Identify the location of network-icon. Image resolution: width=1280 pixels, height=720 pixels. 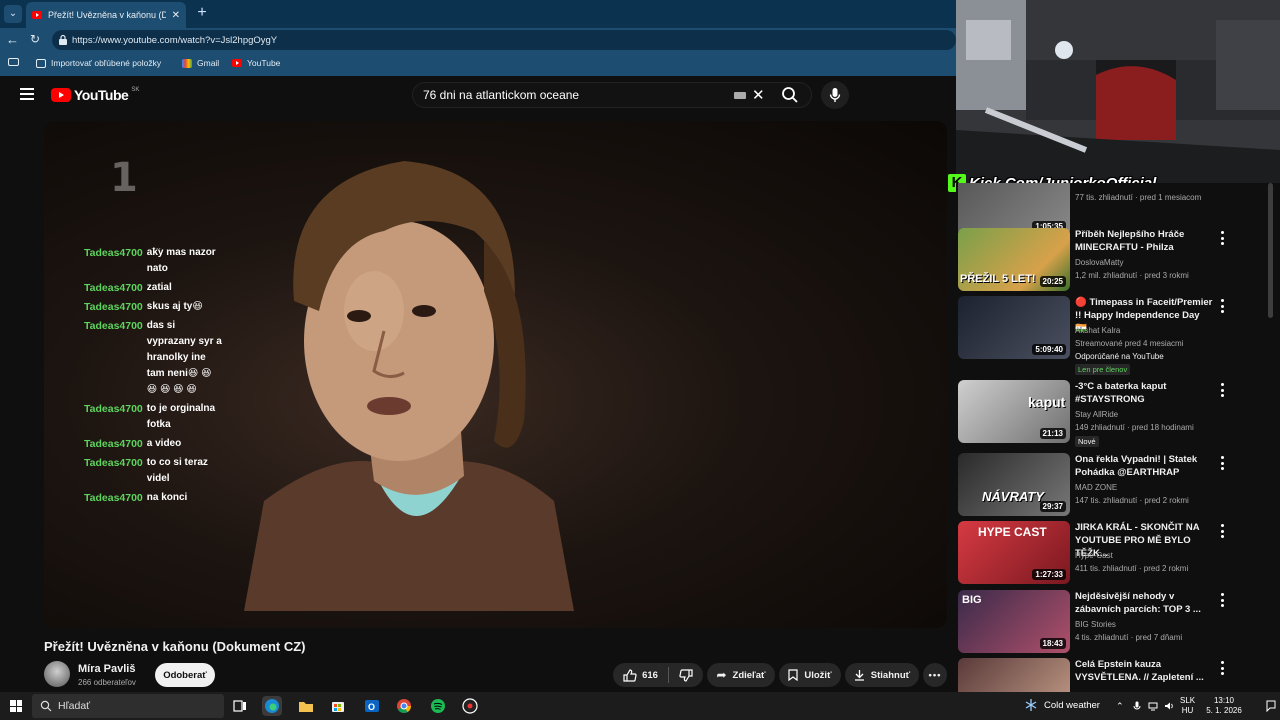
(1153, 706).